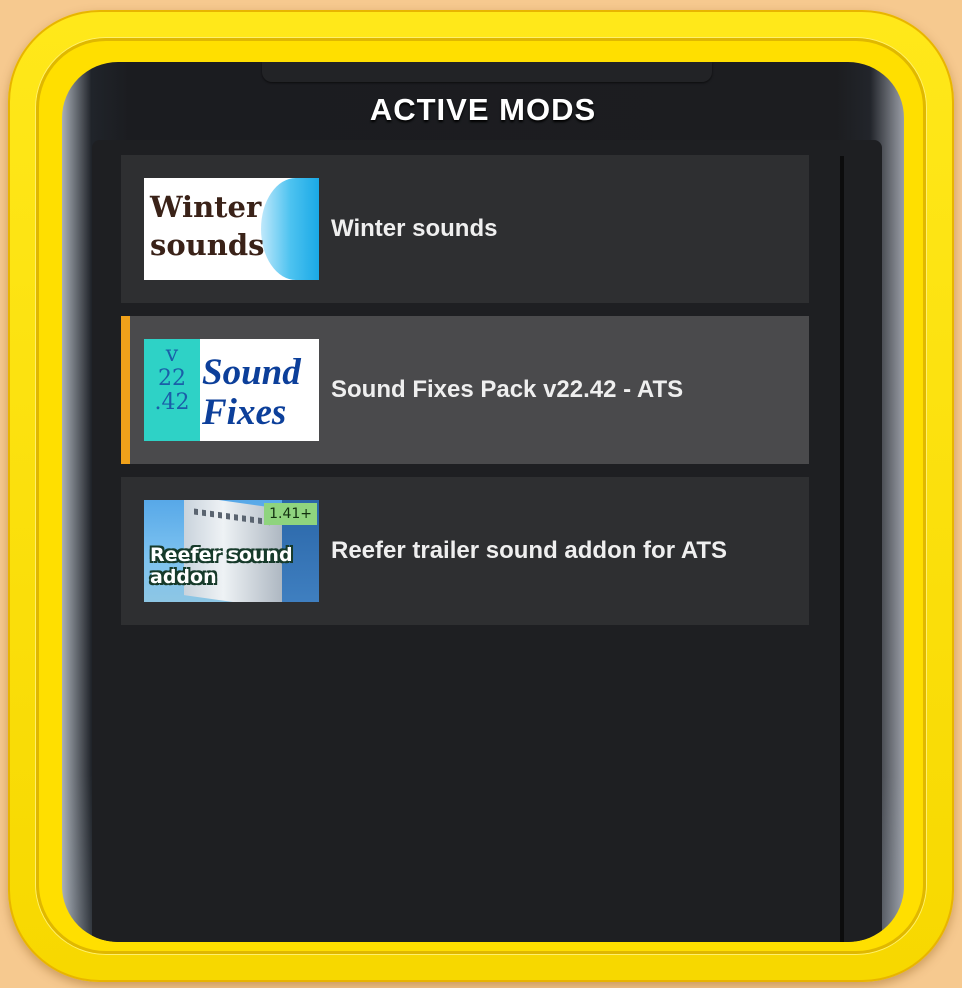 The image size is (962, 988). Describe the element at coordinates (290, 514) in the screenshot. I see `version-badge: 1.41+` at that location.